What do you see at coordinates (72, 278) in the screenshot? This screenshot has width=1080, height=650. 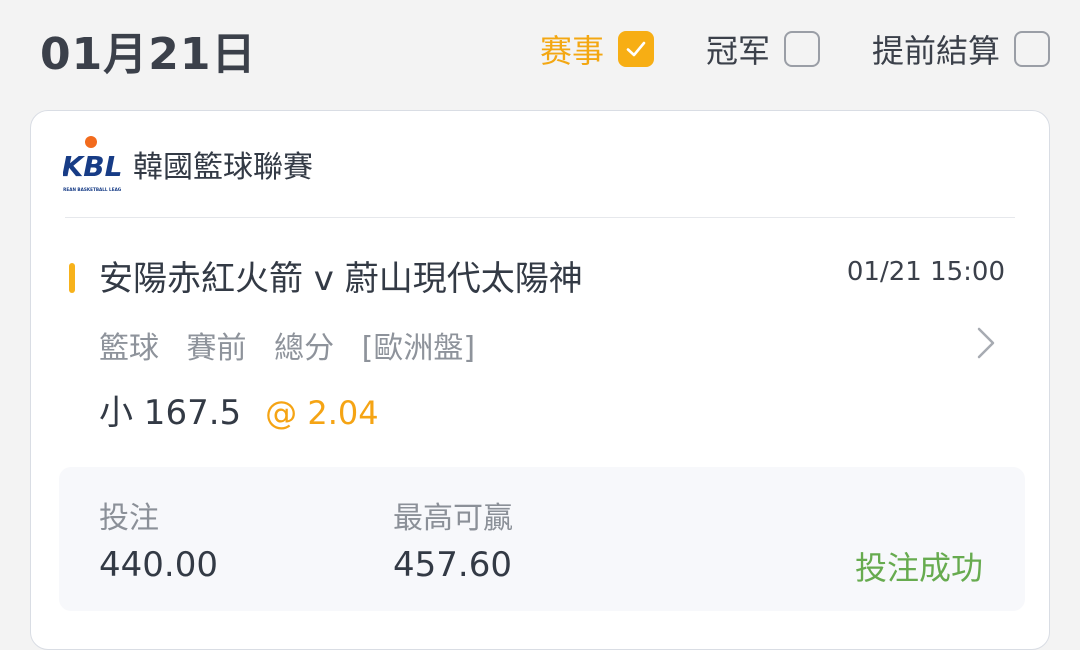 I see `accent-bar` at bounding box center [72, 278].